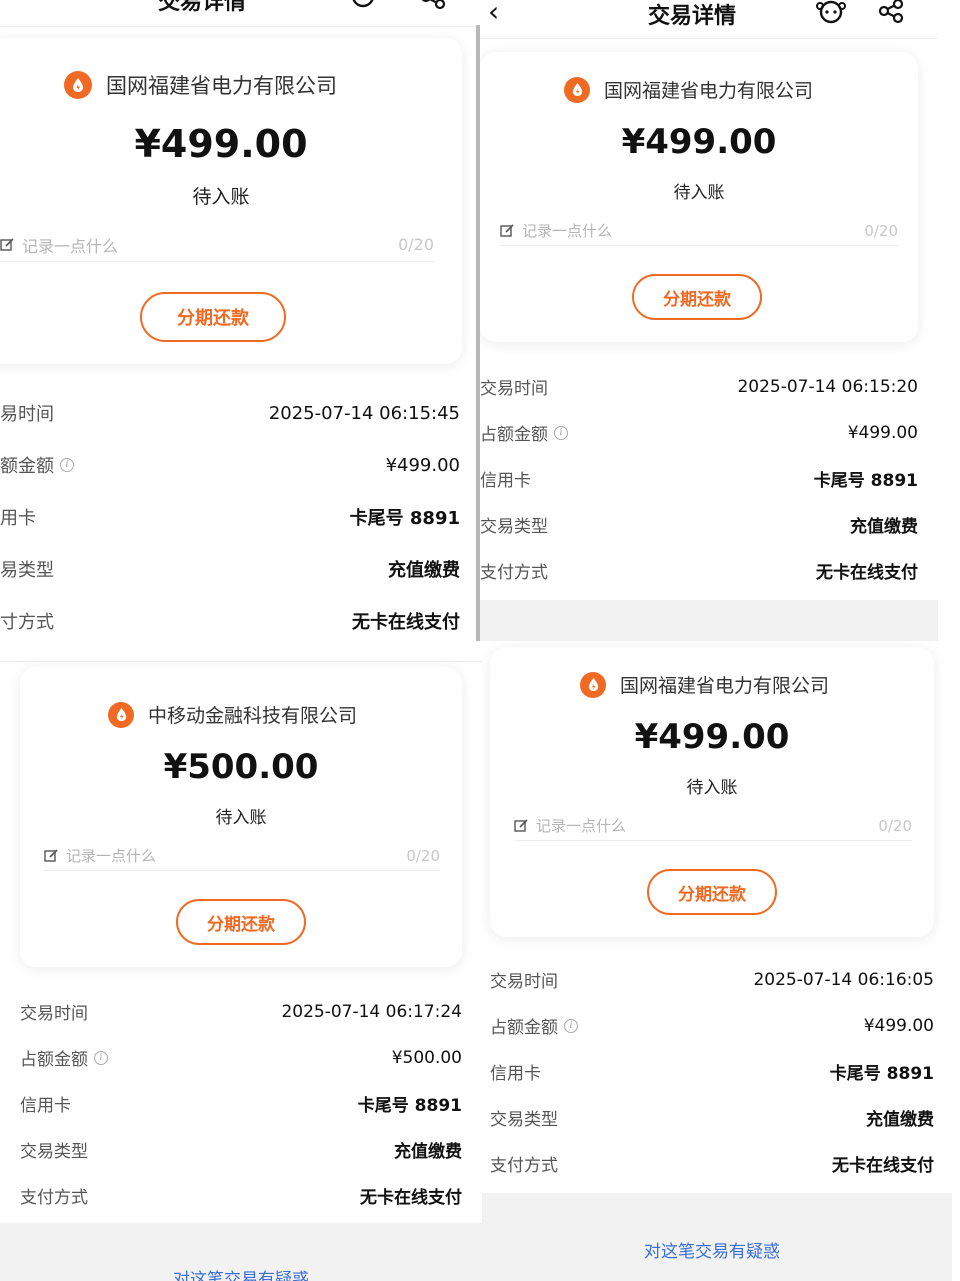 The image size is (960, 1281). Describe the element at coordinates (230, 517) in the screenshot. I see `detail-row-card: 用卡 卡尾号 8891` at that location.